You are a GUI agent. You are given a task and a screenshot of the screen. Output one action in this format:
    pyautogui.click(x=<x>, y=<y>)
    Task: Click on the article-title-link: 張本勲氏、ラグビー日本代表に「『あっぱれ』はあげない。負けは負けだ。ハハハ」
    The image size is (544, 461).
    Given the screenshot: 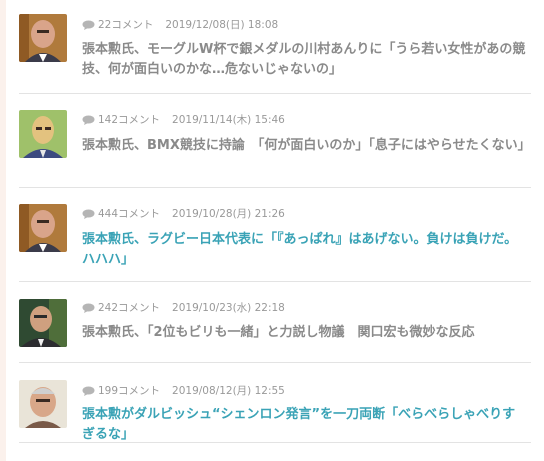 What is the action you would take?
    pyautogui.click(x=304, y=250)
    